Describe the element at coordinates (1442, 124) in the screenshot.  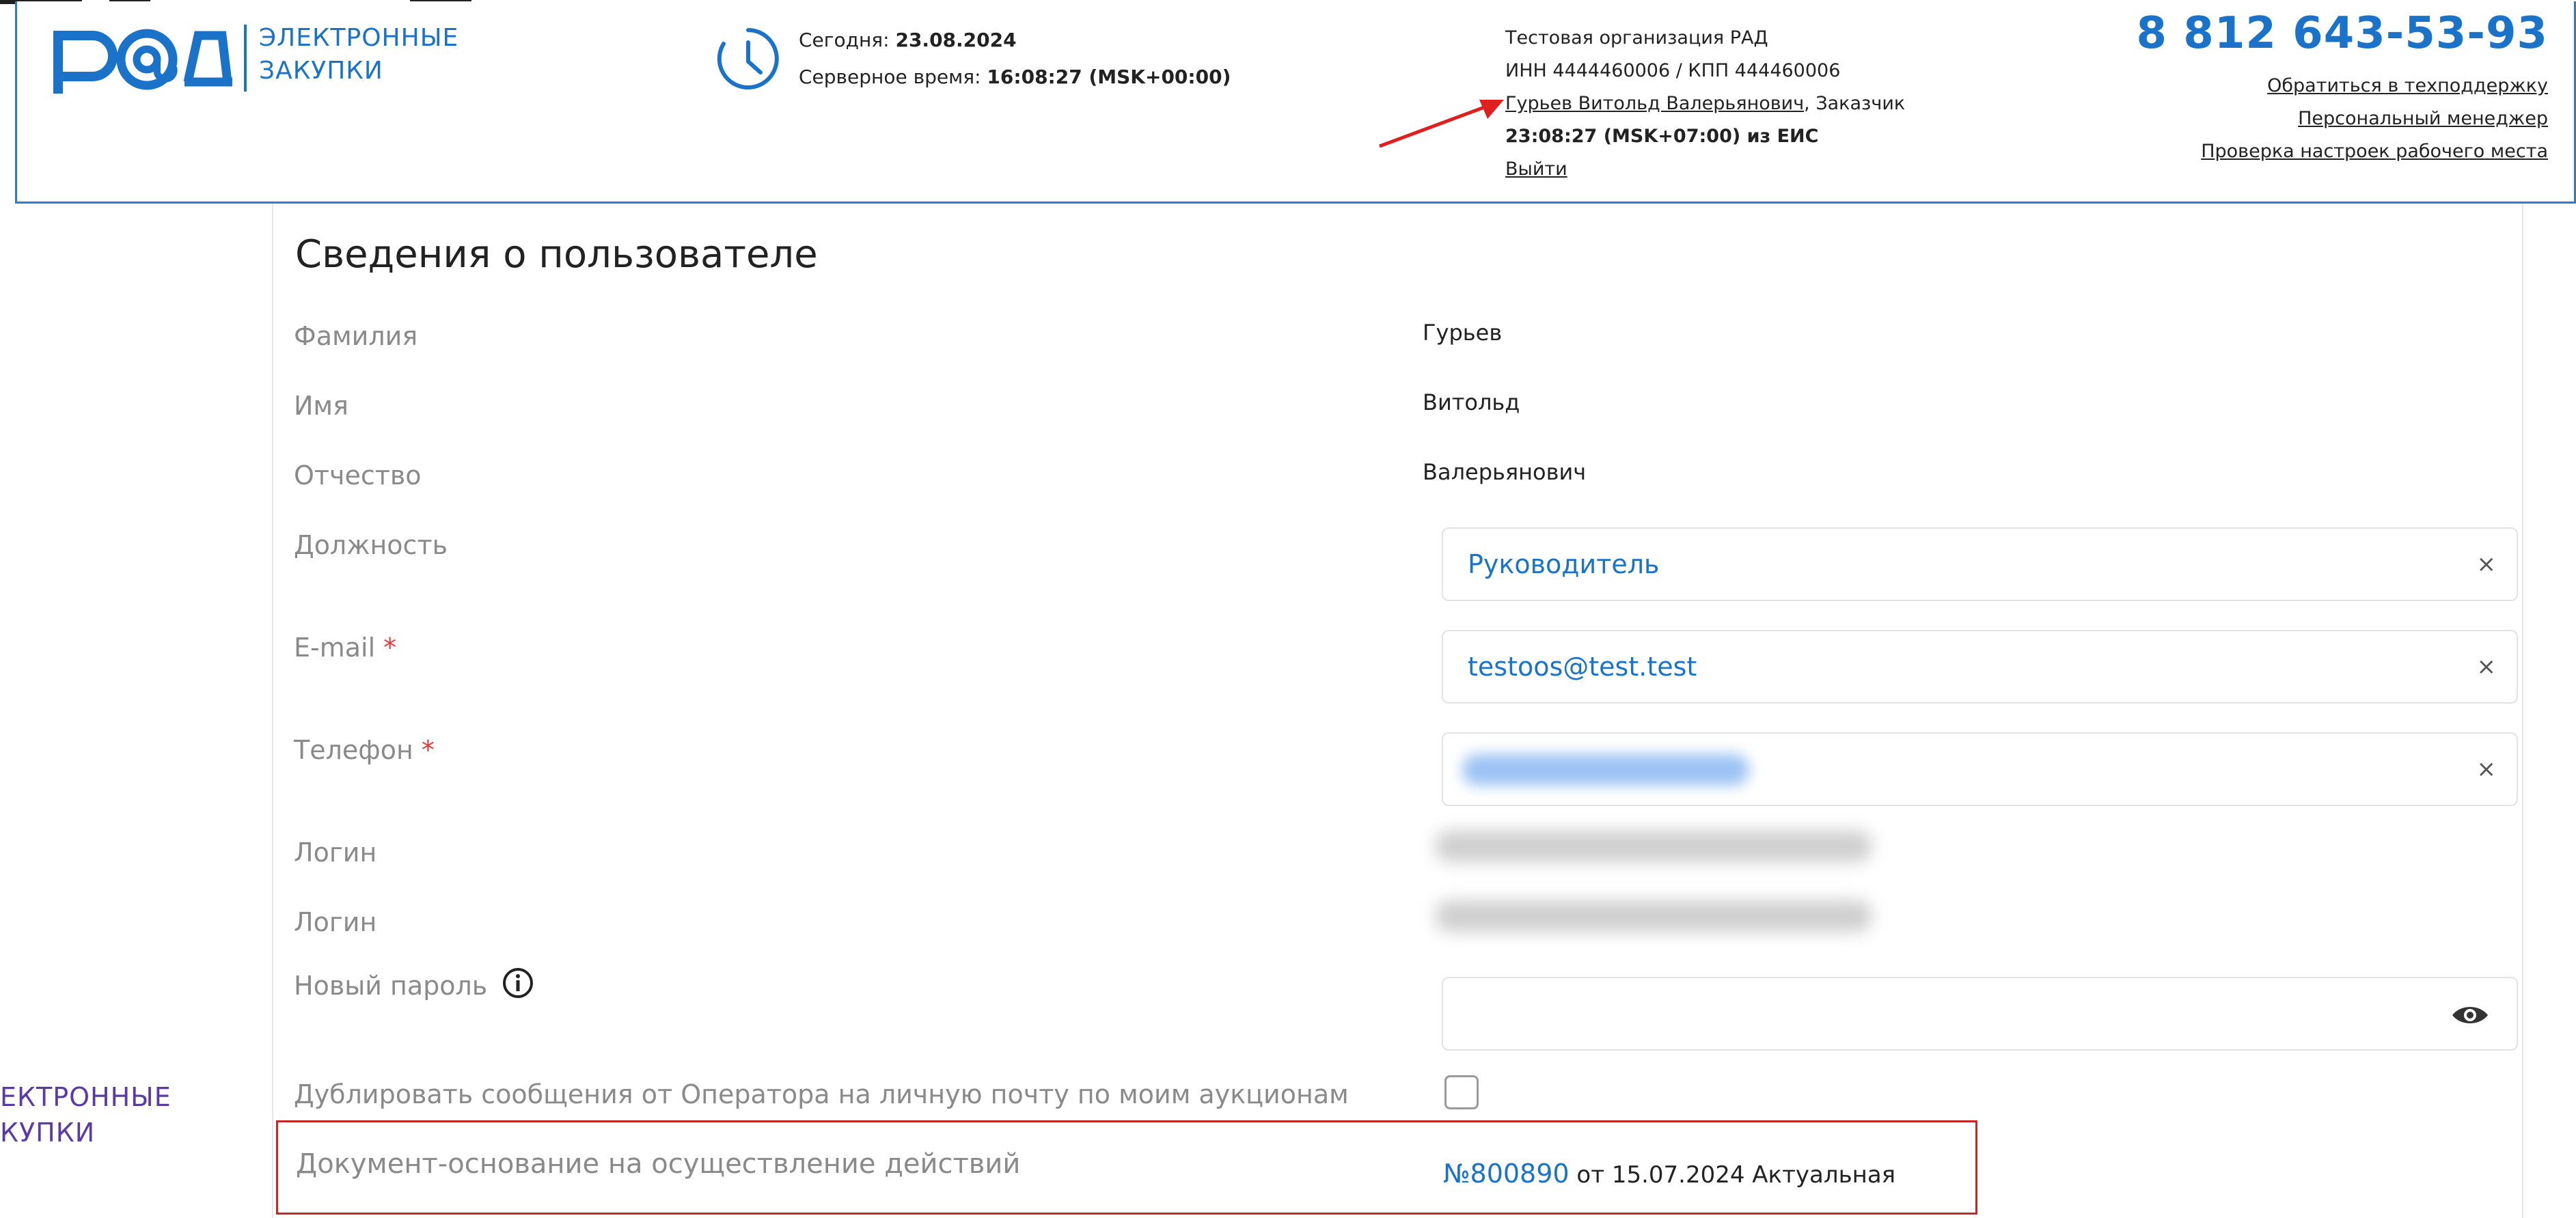
I see `annotation-arrow-icon` at that location.